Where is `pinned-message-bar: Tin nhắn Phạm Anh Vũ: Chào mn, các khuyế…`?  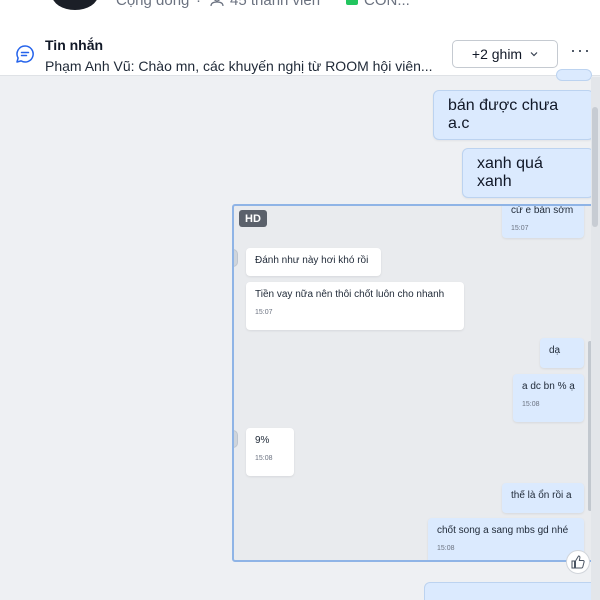 pinned-message-bar: Tin nhắn Phạm Anh Vũ: Chào mn, các khuyế… is located at coordinates (300, 49).